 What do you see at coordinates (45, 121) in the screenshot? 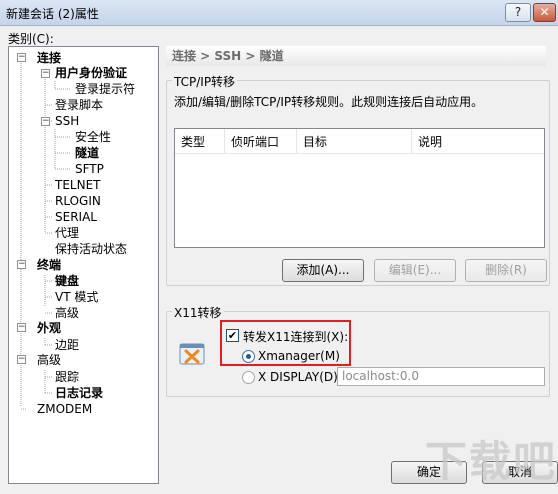
I see `toggle-ssh-icon: −` at bounding box center [45, 121].